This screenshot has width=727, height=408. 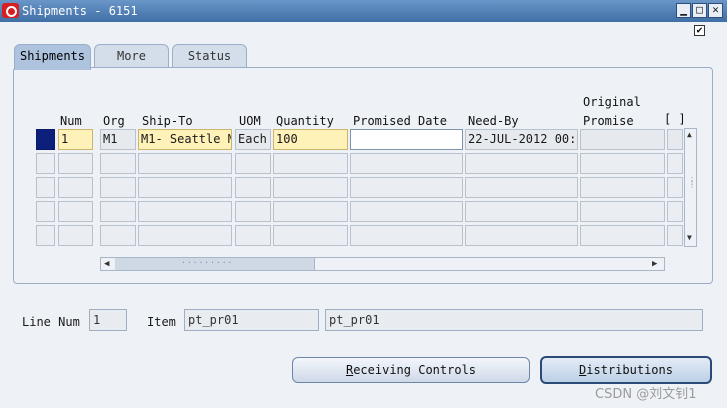 I want to click on scroll-up-icon: ▲, so click(x=689, y=134).